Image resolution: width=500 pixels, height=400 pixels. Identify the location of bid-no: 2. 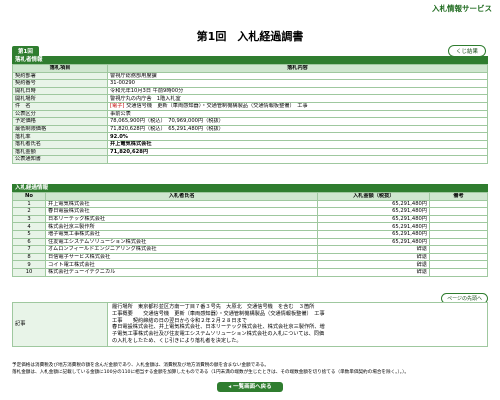
(29, 211).